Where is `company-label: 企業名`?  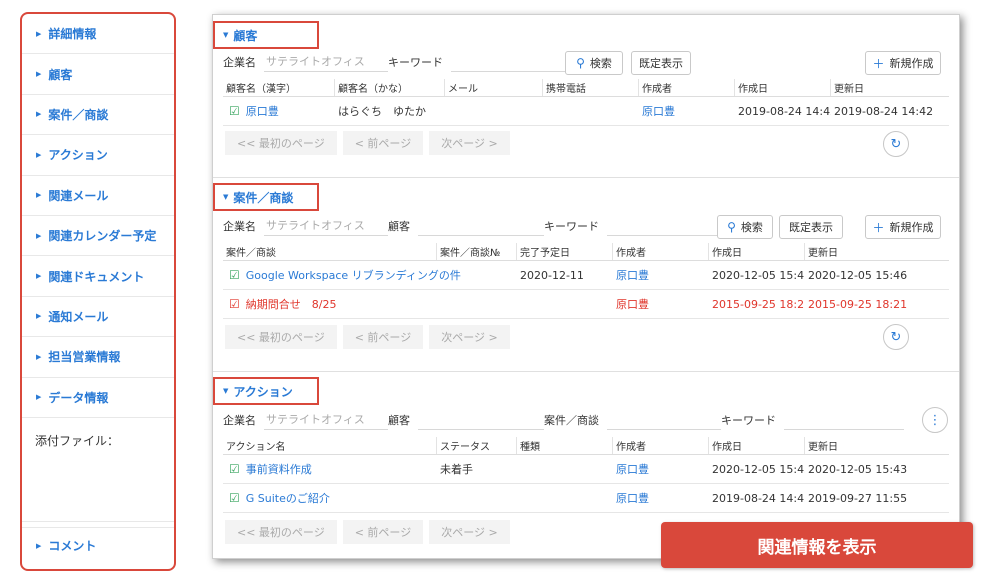
company-label: 企業名 is located at coordinates (239, 226).